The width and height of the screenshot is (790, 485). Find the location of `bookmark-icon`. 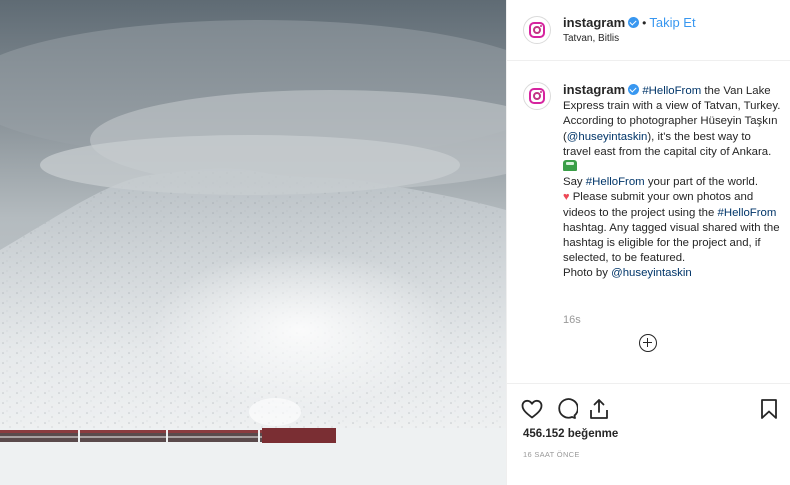

bookmark-icon is located at coordinates (769, 409).